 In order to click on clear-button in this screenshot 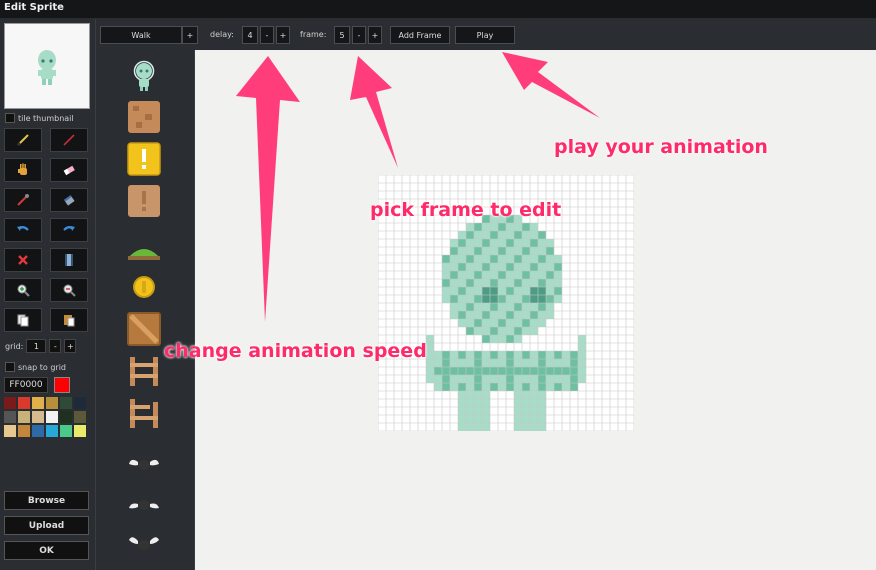, I will do `click(23, 260)`.